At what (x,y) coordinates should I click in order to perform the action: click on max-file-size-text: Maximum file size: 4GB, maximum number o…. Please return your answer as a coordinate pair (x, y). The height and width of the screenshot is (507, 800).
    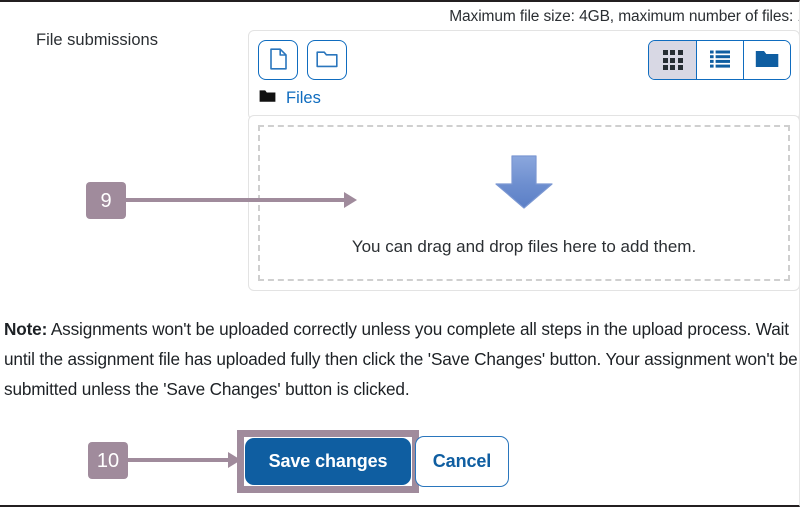
    Looking at the image, I should click on (624, 16).